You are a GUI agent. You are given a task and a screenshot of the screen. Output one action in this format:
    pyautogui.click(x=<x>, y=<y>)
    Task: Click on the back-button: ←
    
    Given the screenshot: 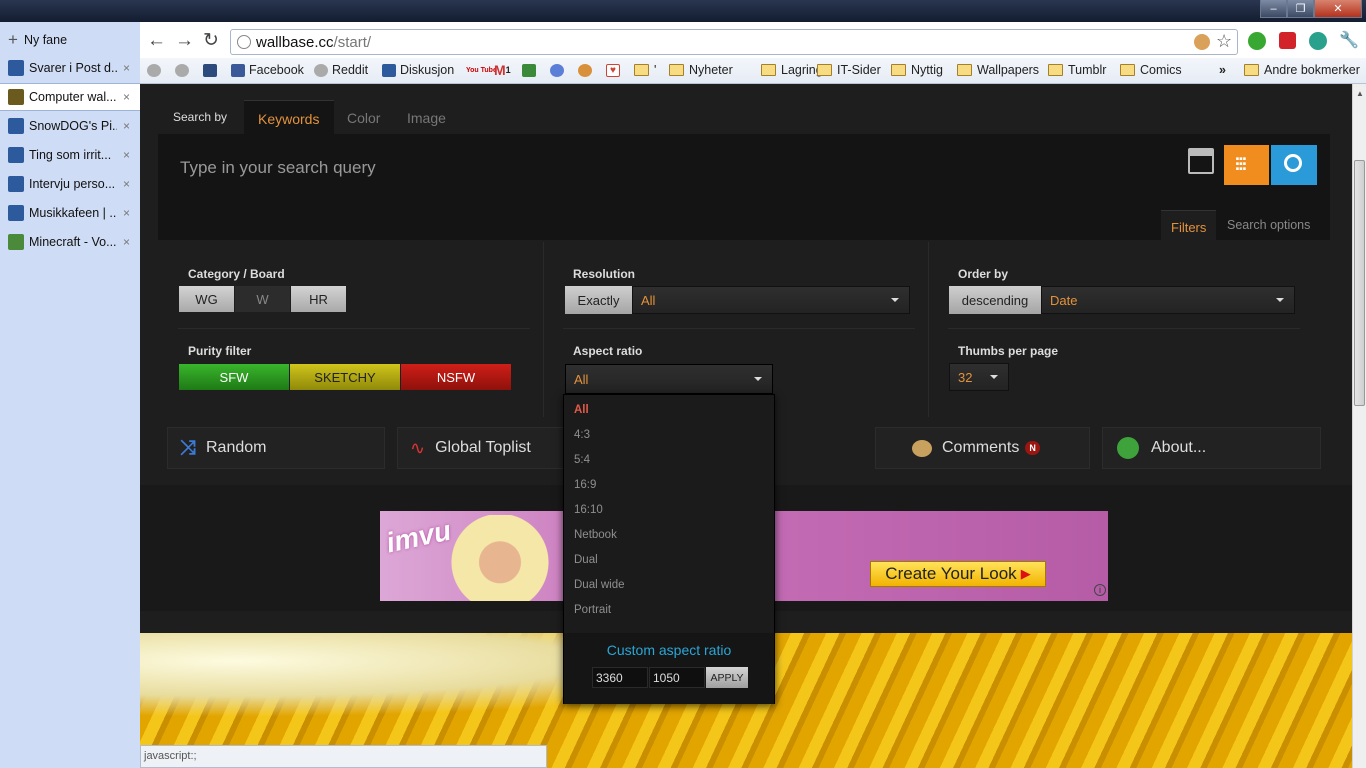 What is the action you would take?
    pyautogui.click(x=156, y=41)
    